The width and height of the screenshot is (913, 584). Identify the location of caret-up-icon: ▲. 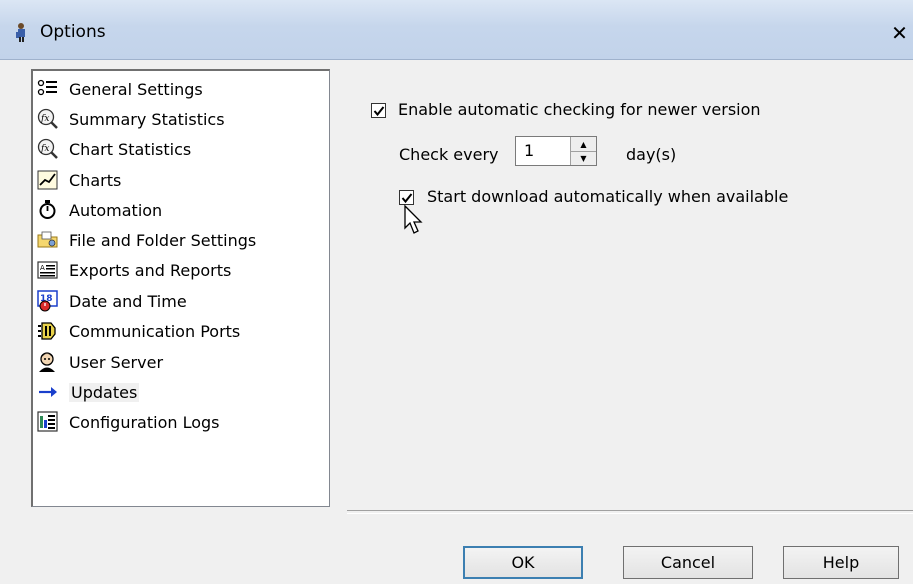
(583, 144).